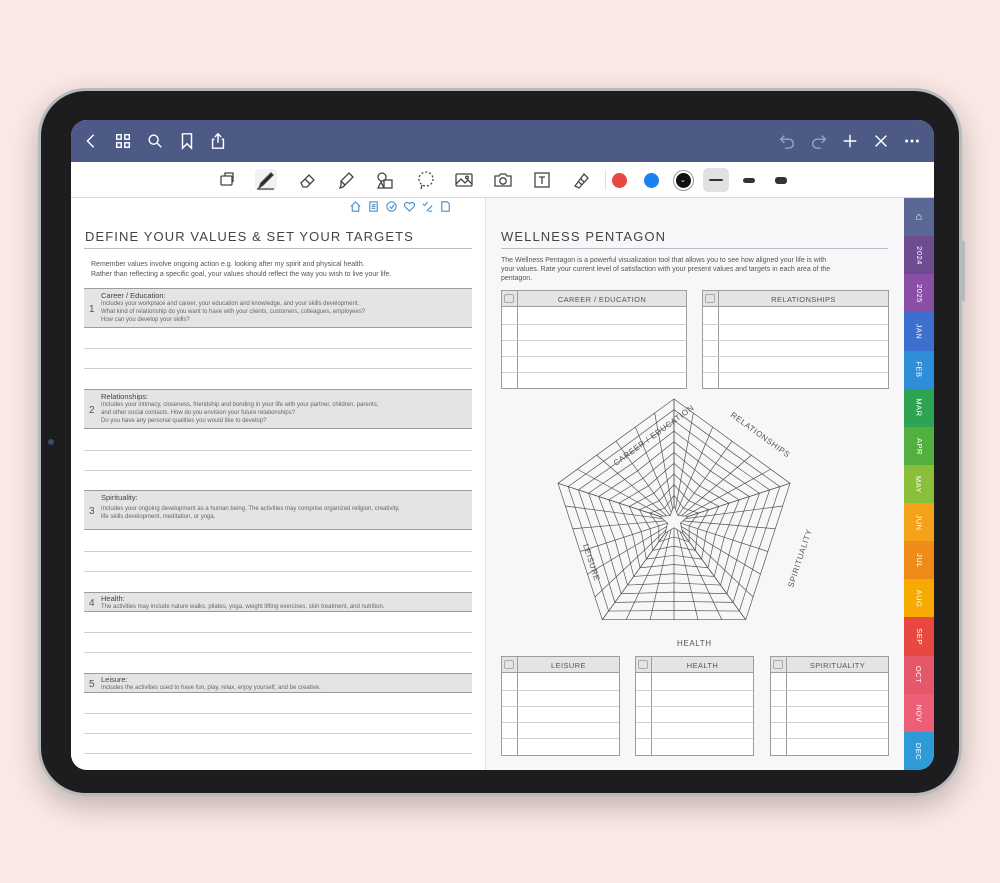 This screenshot has width=1000, height=883. What do you see at coordinates (787, 141) in the screenshot?
I see `undo-icon` at bounding box center [787, 141].